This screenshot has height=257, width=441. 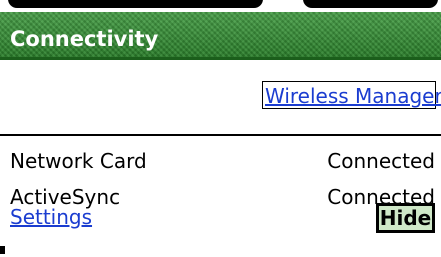 I want to click on top-taskbar-edge, so click(x=220, y=6).